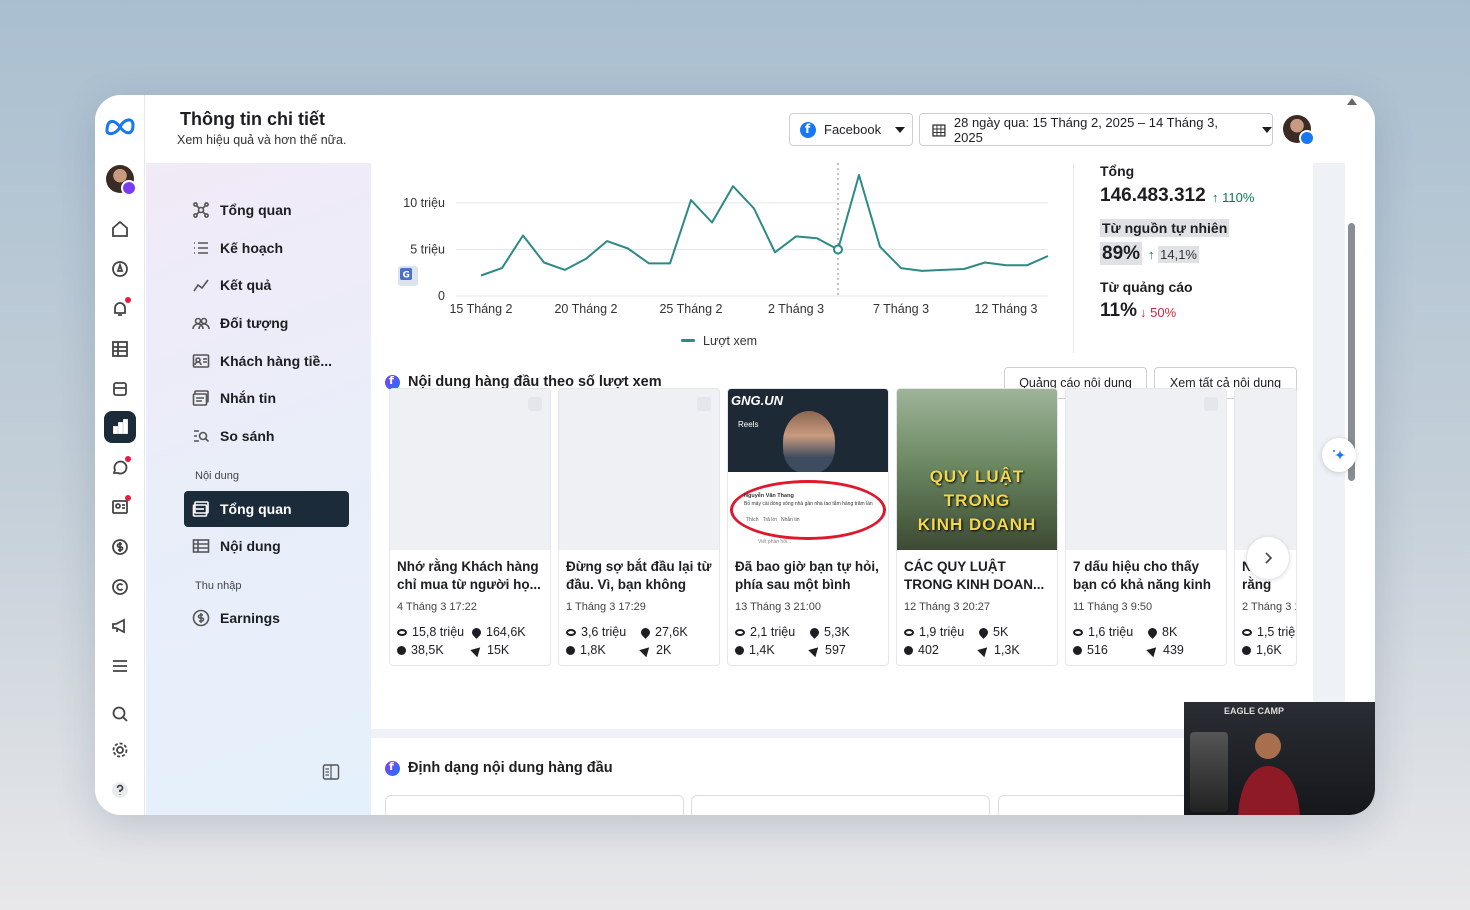 The height and width of the screenshot is (910, 1470). Describe the element at coordinates (671, 632) in the screenshot. I see `reactions-value: 27,6K` at that location.